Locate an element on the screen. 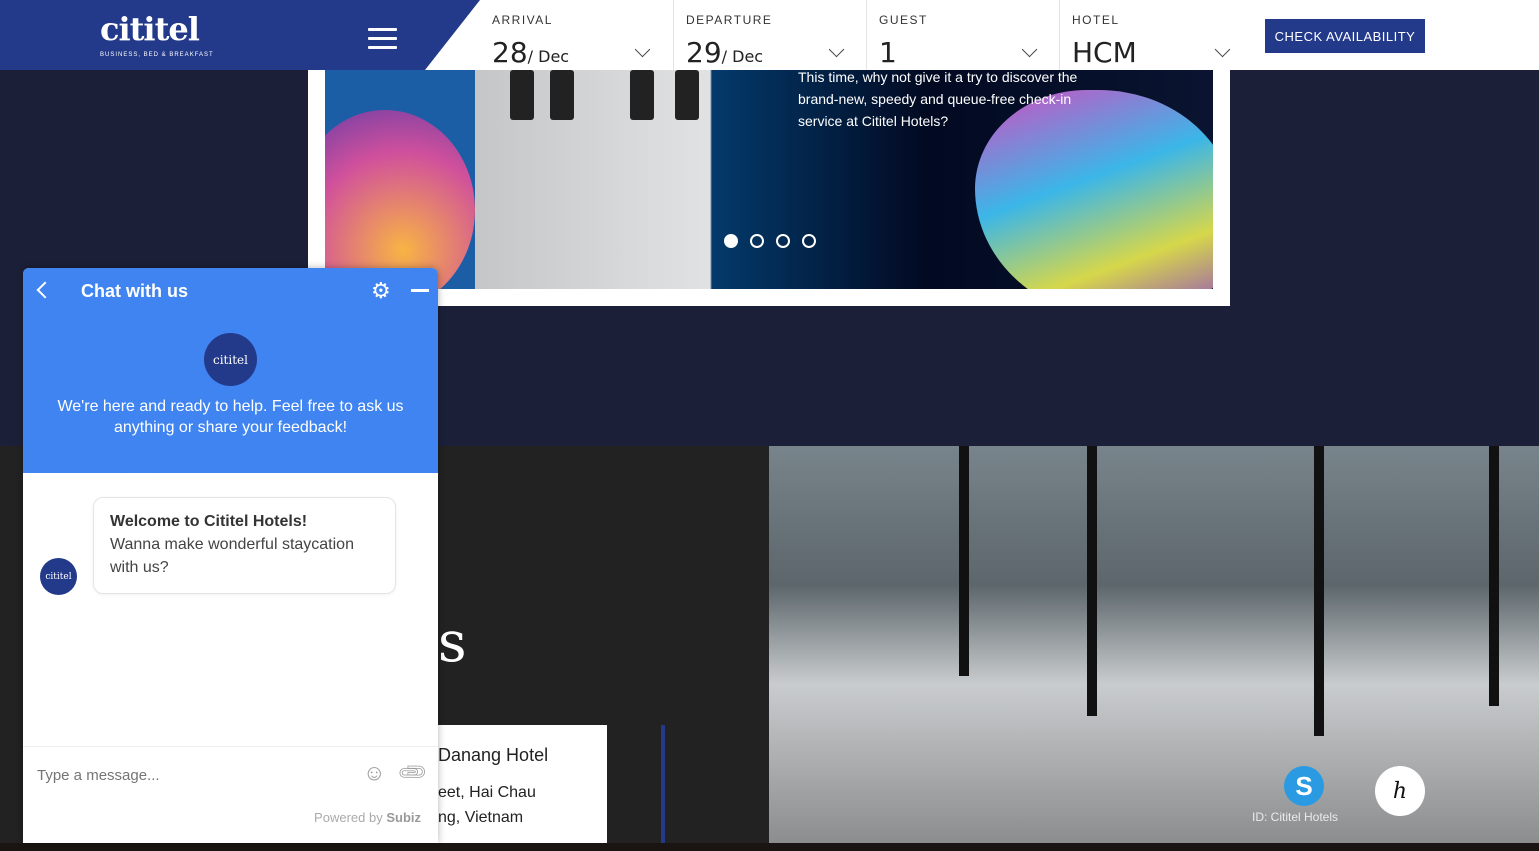  agent-avatar: cititel is located at coordinates (58, 576).